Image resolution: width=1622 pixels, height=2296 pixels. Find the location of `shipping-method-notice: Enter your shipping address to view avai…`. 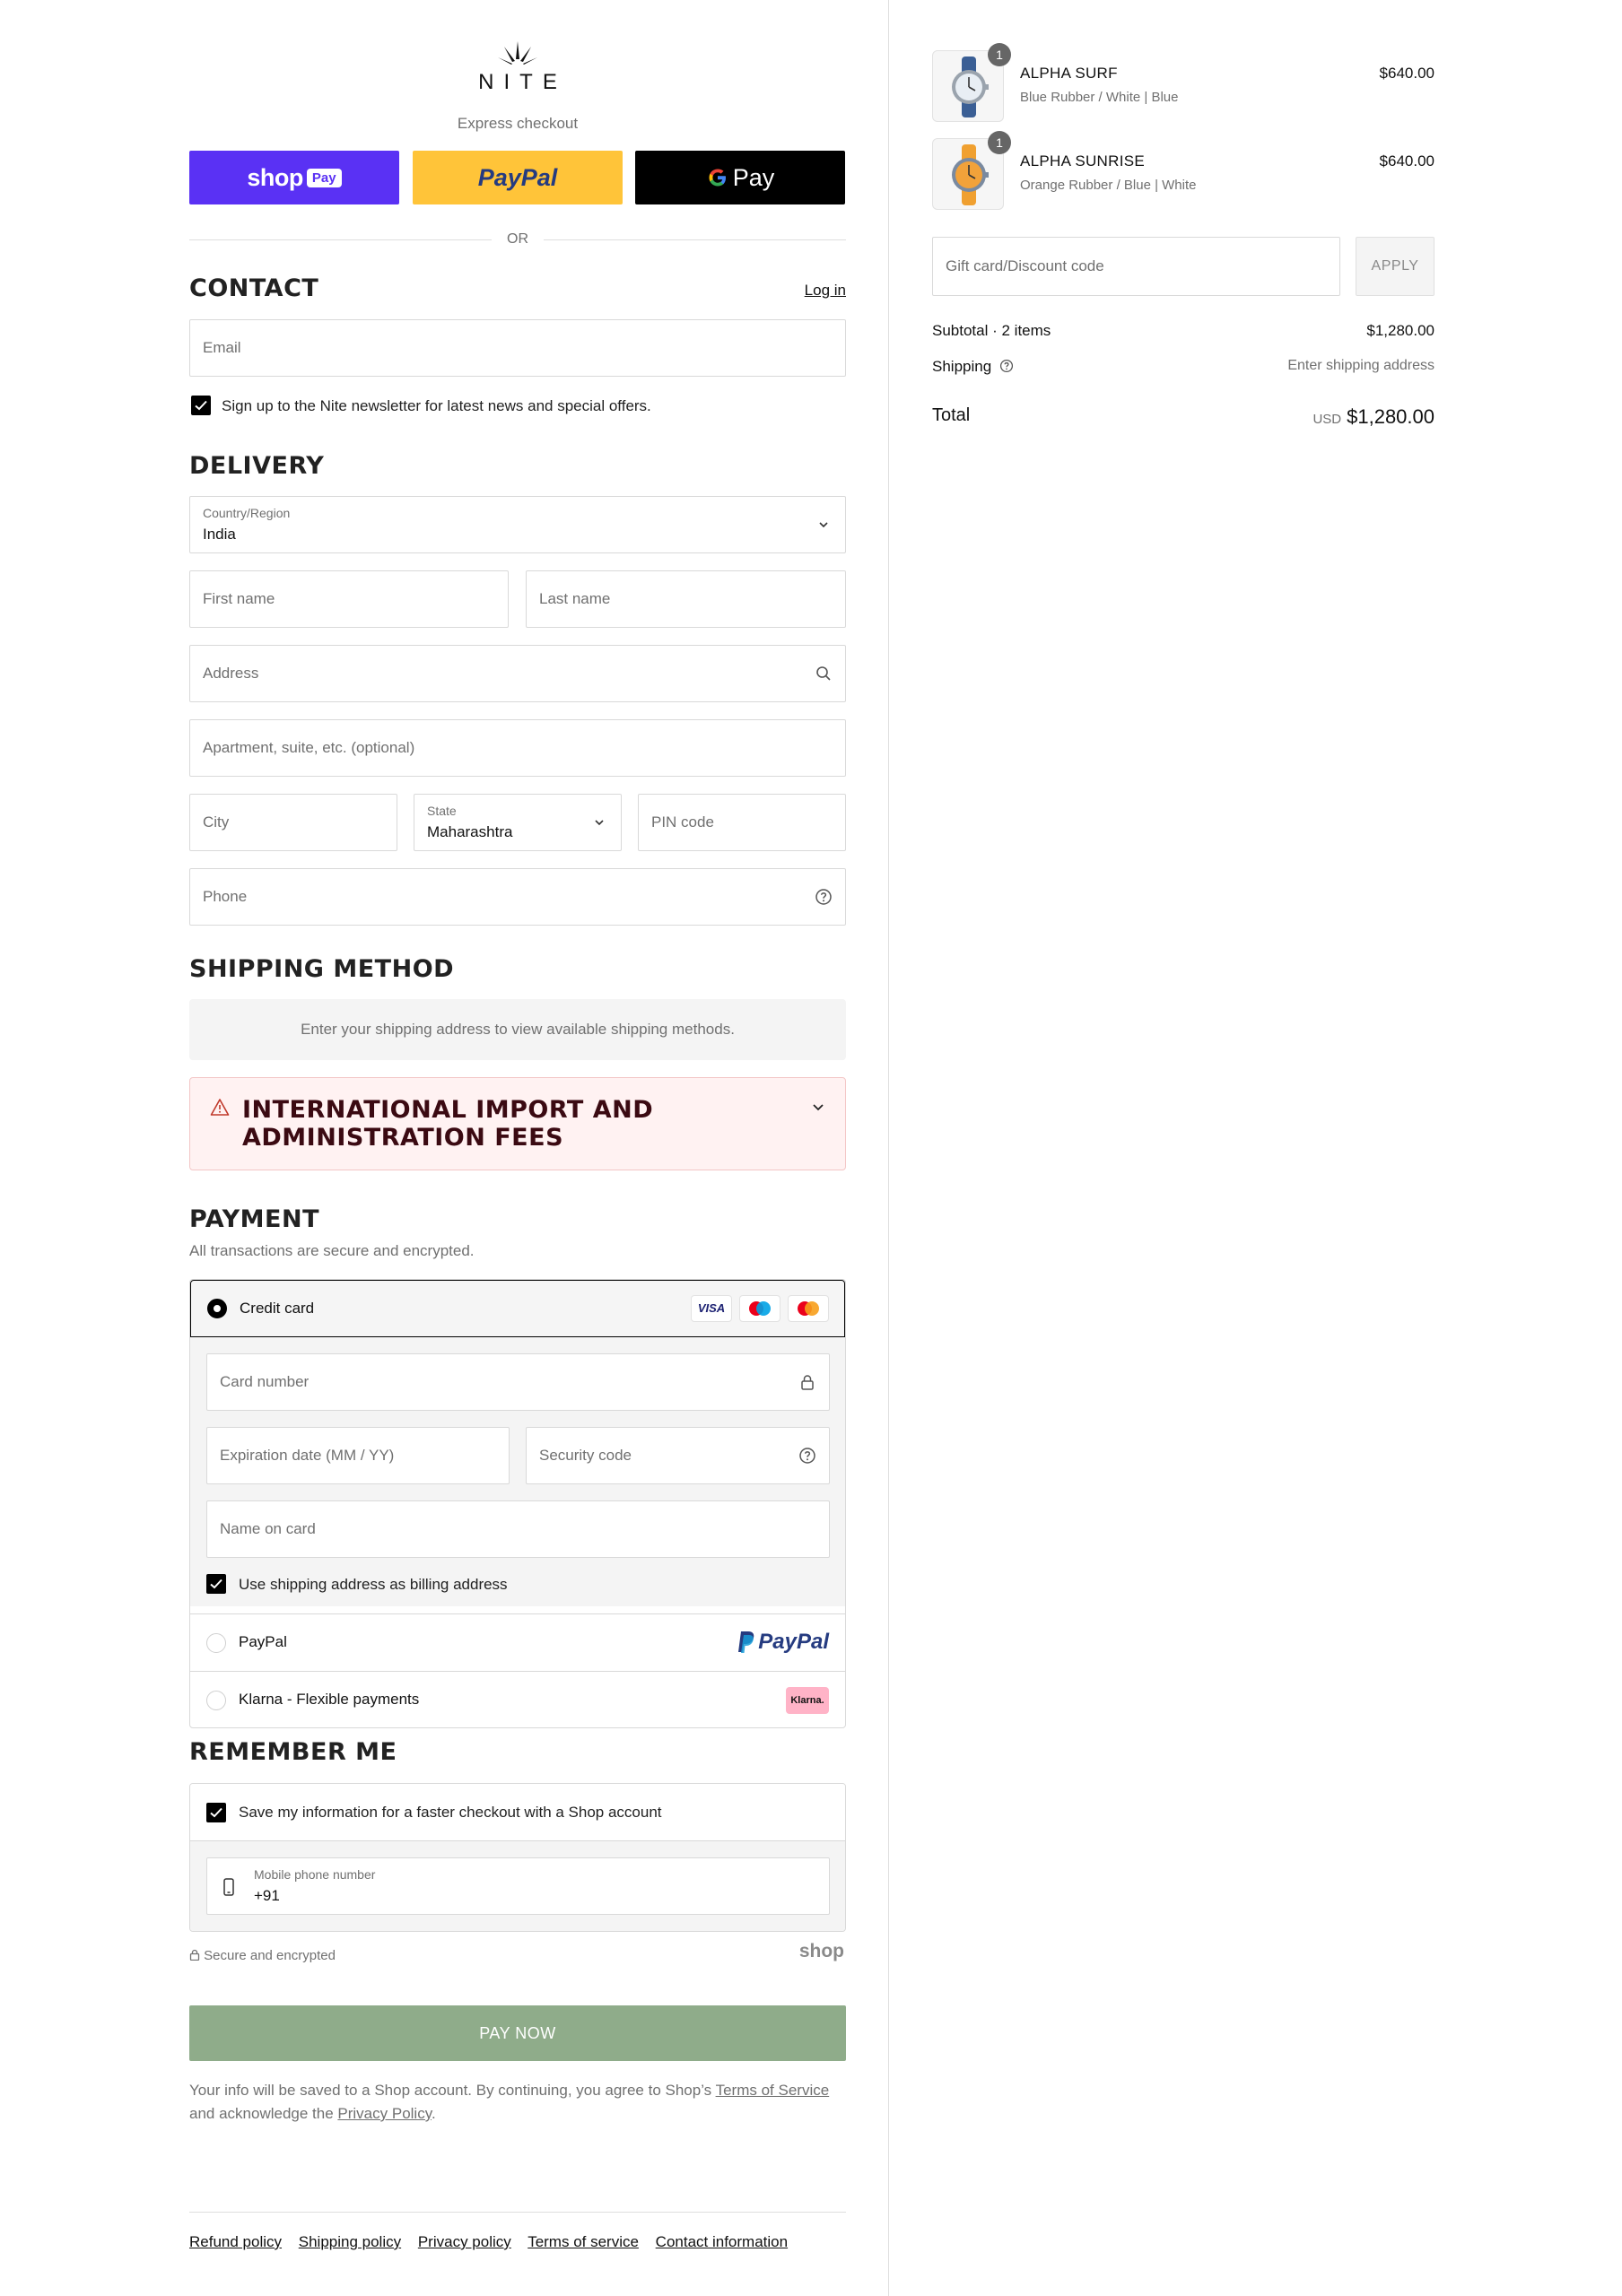

shipping-method-notice: Enter your shipping address to view avai… is located at coordinates (518, 1029).